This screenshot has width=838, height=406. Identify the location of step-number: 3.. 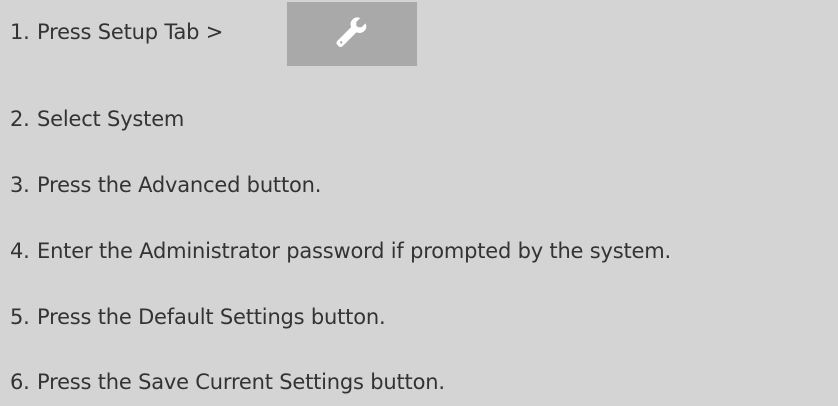
(20, 185).